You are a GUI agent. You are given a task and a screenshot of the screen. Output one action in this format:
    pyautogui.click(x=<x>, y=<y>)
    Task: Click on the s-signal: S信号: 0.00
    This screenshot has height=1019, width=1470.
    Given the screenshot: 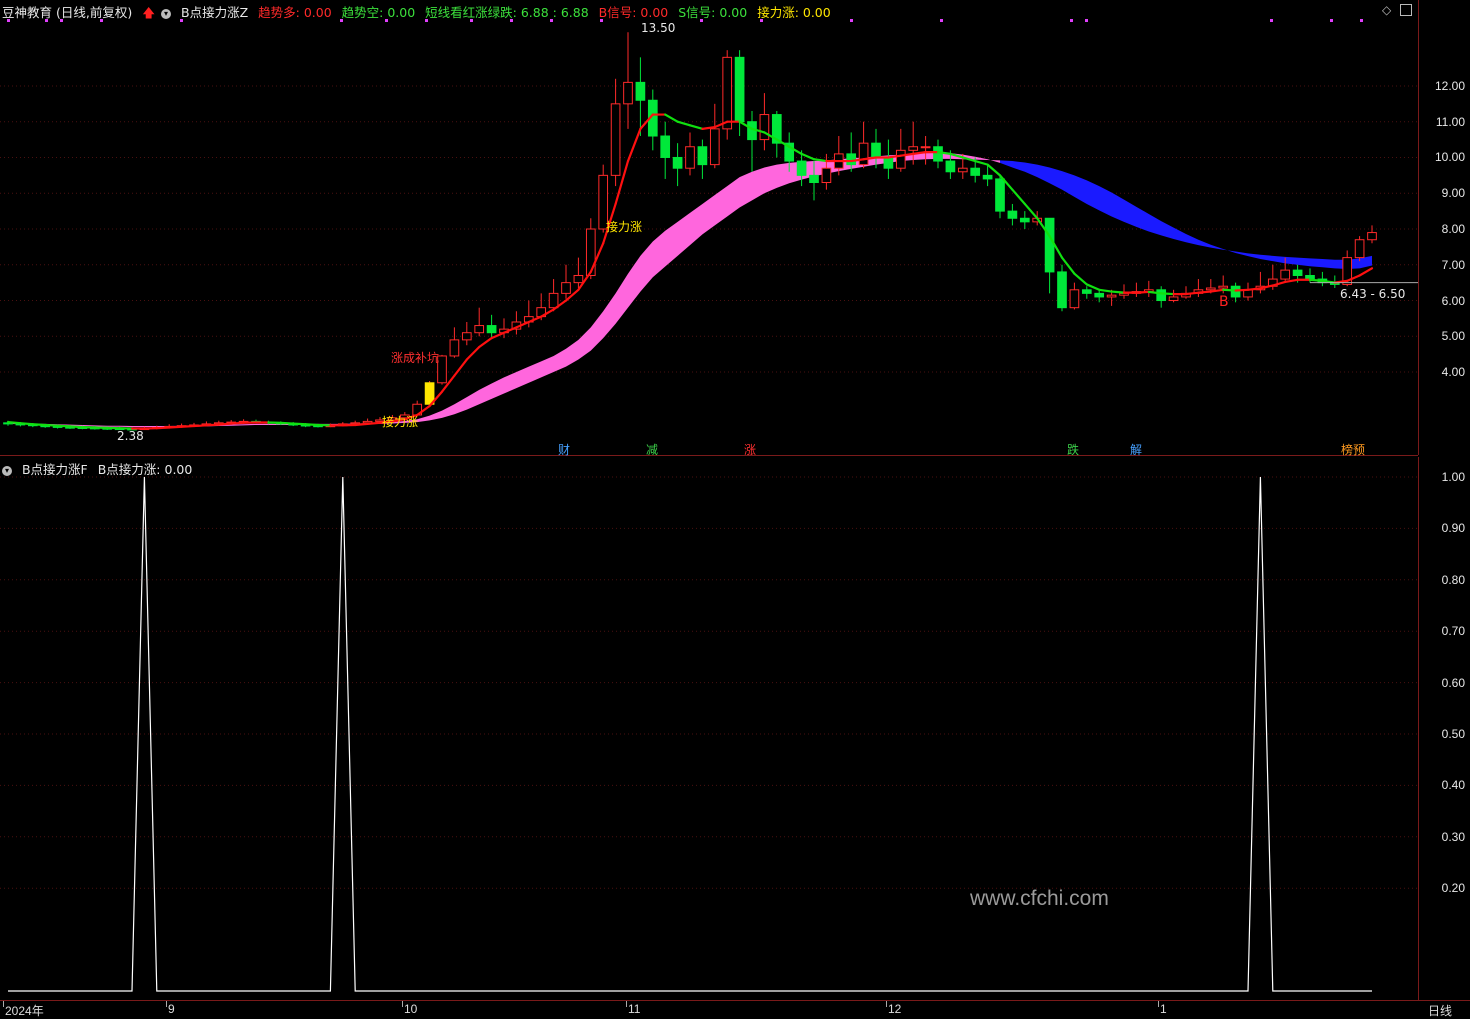 What is the action you would take?
    pyautogui.click(x=712, y=12)
    